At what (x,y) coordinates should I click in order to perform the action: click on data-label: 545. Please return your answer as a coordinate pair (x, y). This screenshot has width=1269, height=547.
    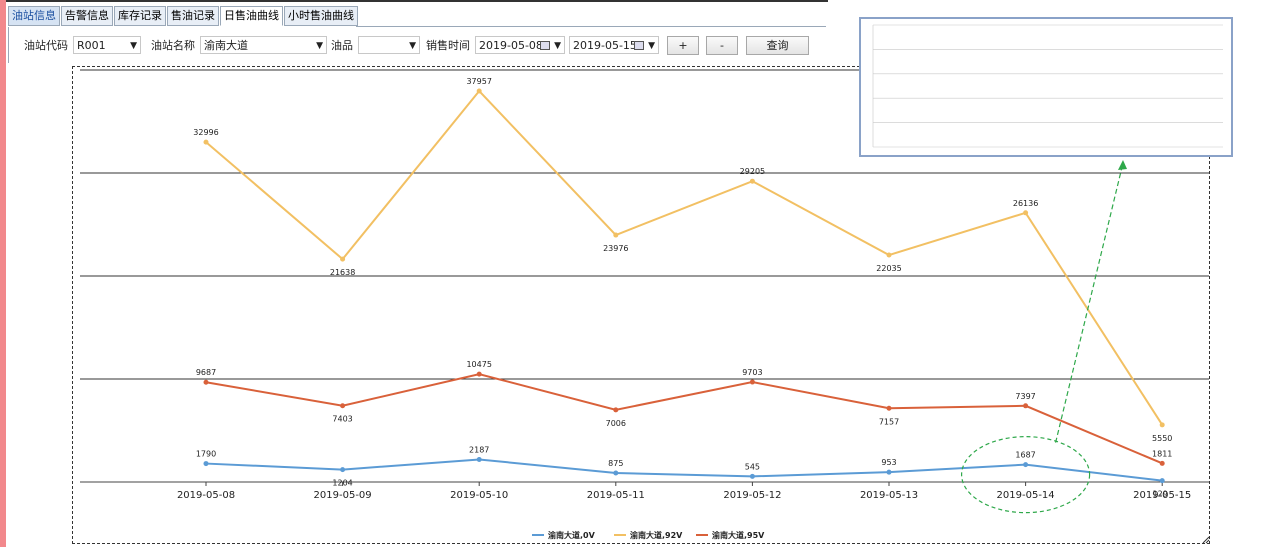
    Looking at the image, I should click on (752, 466).